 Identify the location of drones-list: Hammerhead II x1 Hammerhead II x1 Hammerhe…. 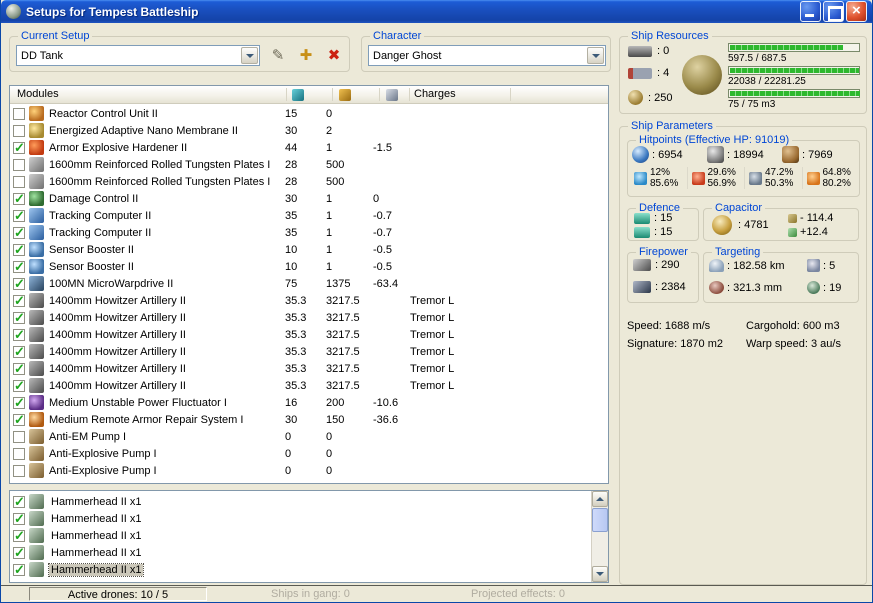
(309, 536).